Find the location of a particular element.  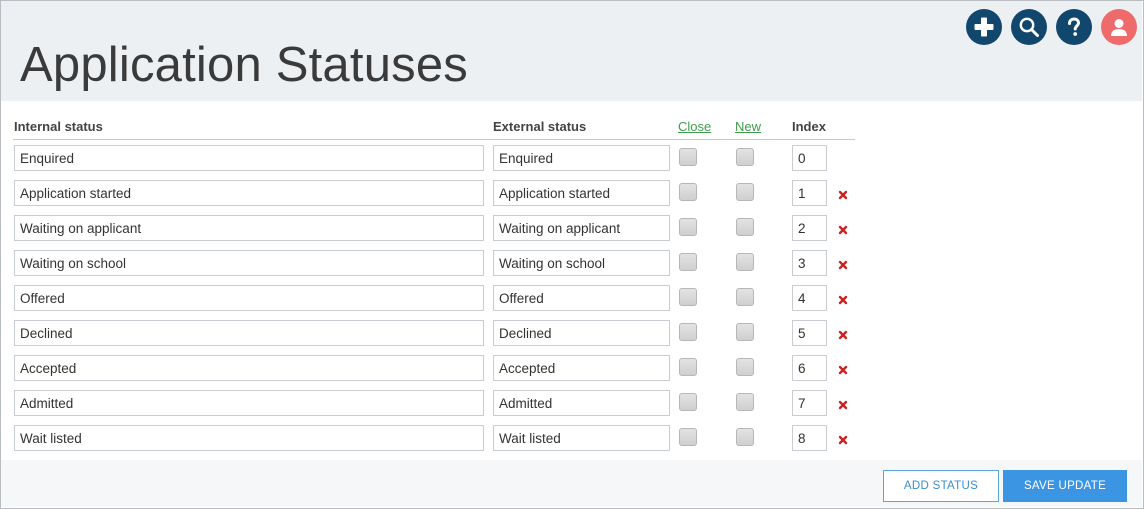

help-icon is located at coordinates (1074, 27).